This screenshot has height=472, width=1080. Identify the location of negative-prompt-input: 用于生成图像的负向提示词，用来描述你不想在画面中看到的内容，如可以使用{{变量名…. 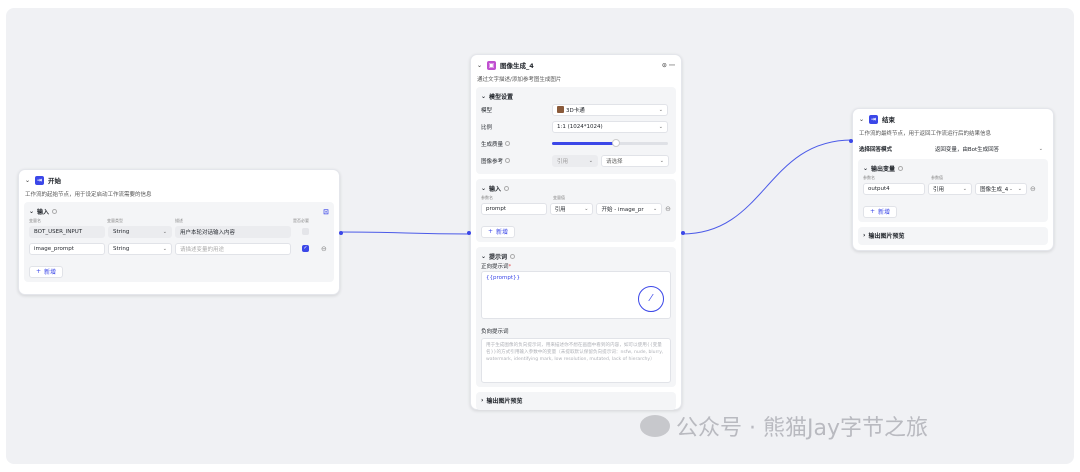
(576, 360).